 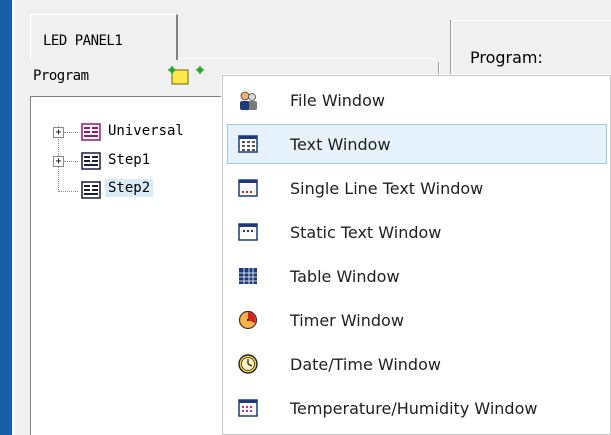 What do you see at coordinates (13, 217) in the screenshot?
I see `window-left-edge-inner` at bounding box center [13, 217].